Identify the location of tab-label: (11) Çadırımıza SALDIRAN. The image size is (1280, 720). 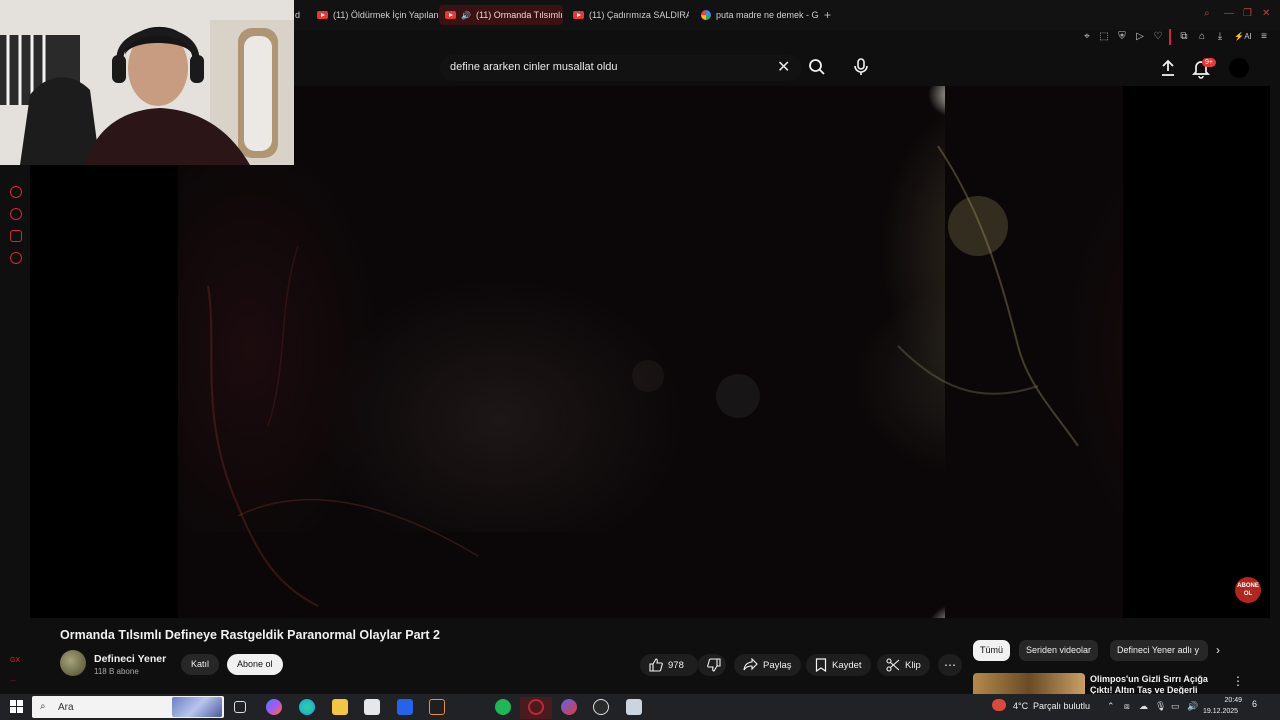
(639, 15).